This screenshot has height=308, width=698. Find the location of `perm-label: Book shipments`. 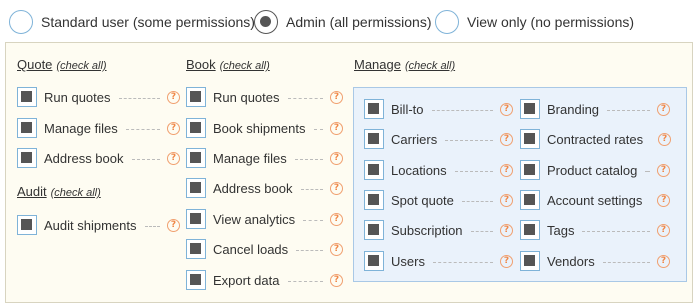

perm-label: Book shipments is located at coordinates (259, 128).